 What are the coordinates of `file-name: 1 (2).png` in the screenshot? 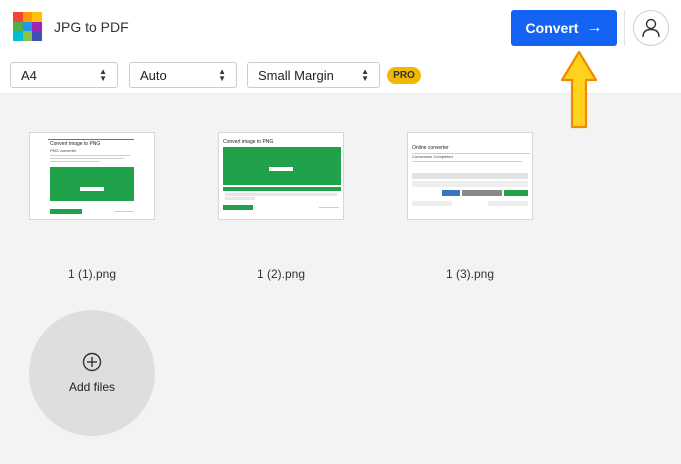 It's located at (281, 274).